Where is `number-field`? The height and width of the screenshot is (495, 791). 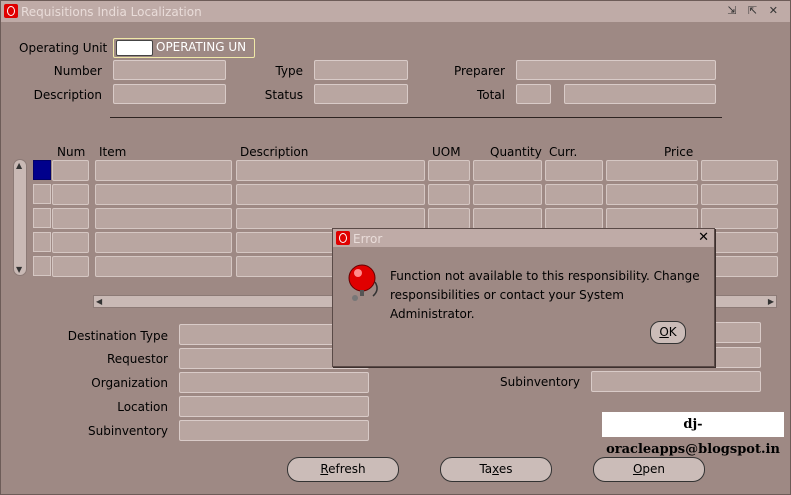 number-field is located at coordinates (169, 70).